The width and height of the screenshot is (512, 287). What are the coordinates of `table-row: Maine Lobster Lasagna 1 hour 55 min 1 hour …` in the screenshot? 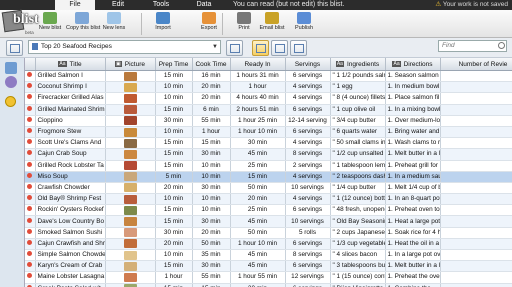 It's located at (268, 277).